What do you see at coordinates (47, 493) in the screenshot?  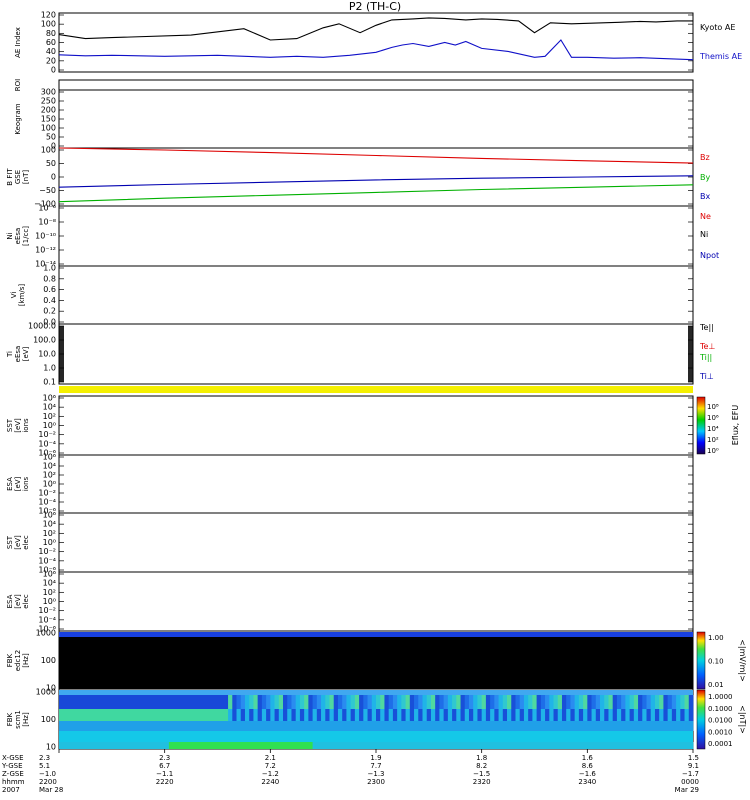 I see `y-tick-label: 10⁻²` at bounding box center [47, 493].